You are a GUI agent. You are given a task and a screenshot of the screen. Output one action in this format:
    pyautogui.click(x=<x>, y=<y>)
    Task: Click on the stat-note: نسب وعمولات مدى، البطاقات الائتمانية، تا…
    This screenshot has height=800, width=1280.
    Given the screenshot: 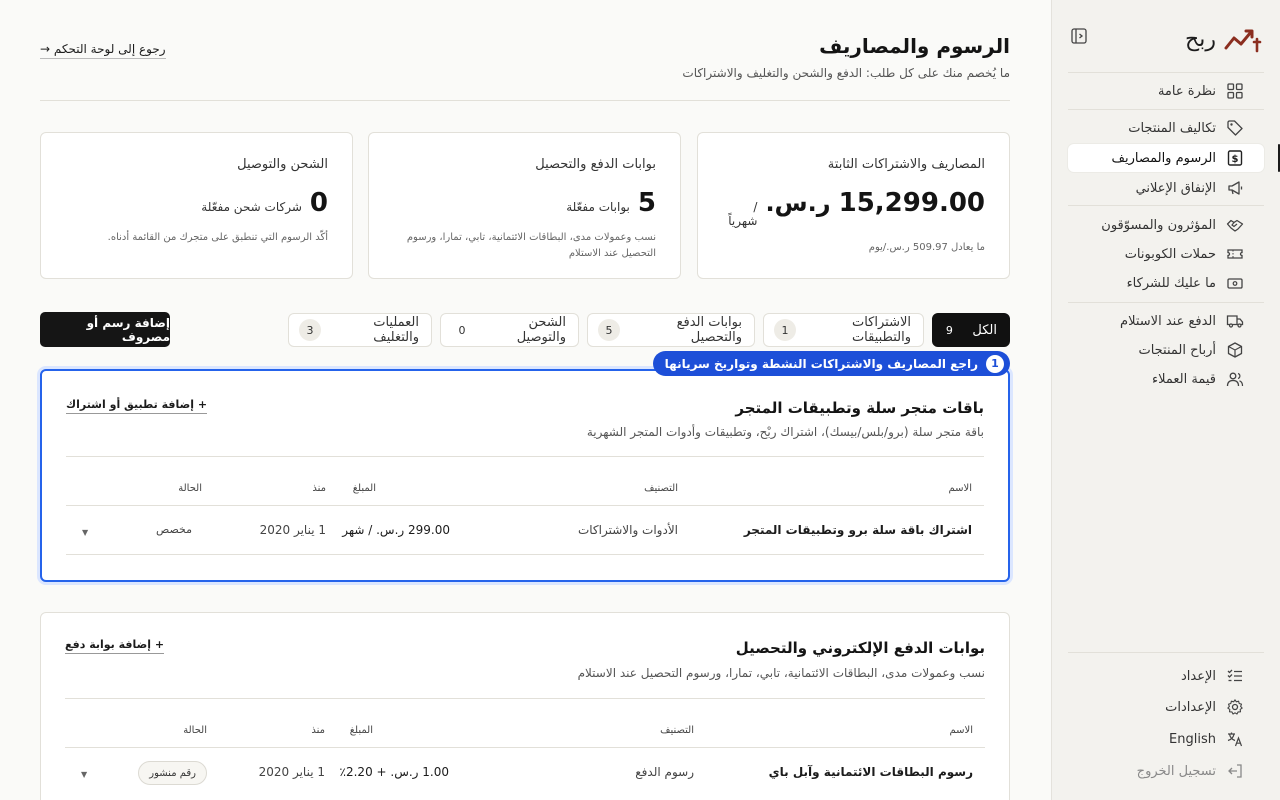 What is the action you would take?
    pyautogui.click(x=531, y=245)
    